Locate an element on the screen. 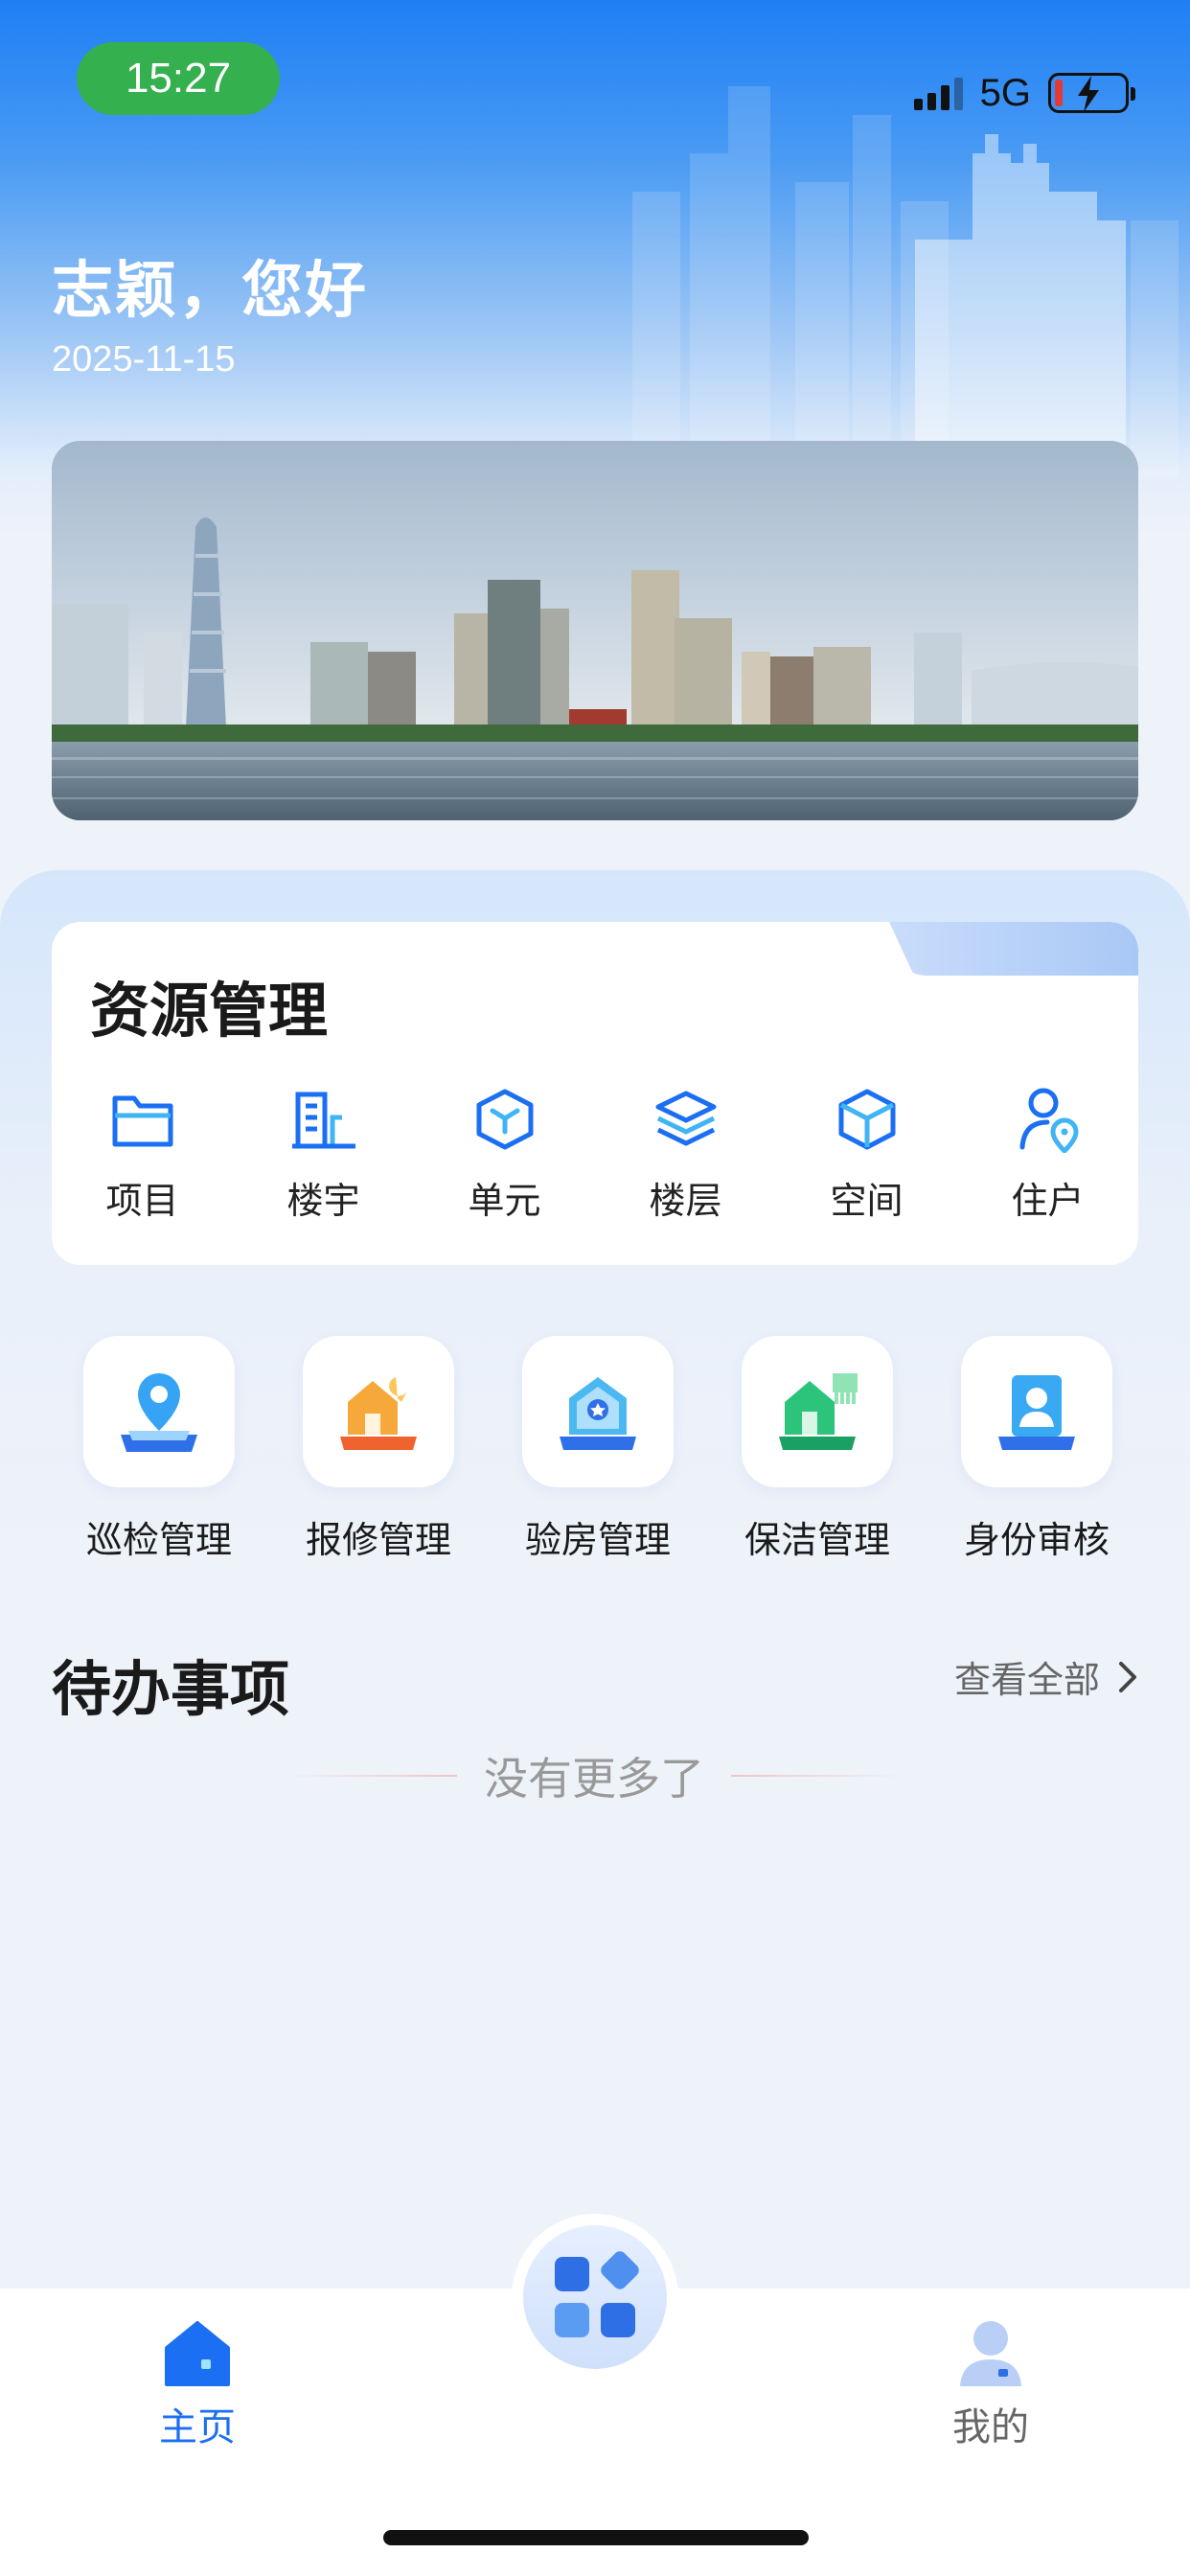 The image size is (1190, 2576). city-skyline-illustration is located at coordinates (595, 630).